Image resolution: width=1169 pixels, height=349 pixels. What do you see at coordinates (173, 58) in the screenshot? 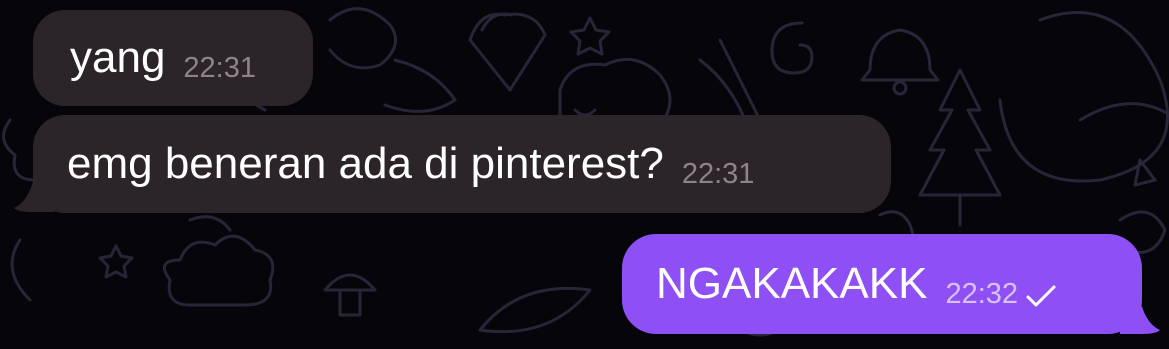
I see `message-bubble-incoming: yang 22:31` at bounding box center [173, 58].